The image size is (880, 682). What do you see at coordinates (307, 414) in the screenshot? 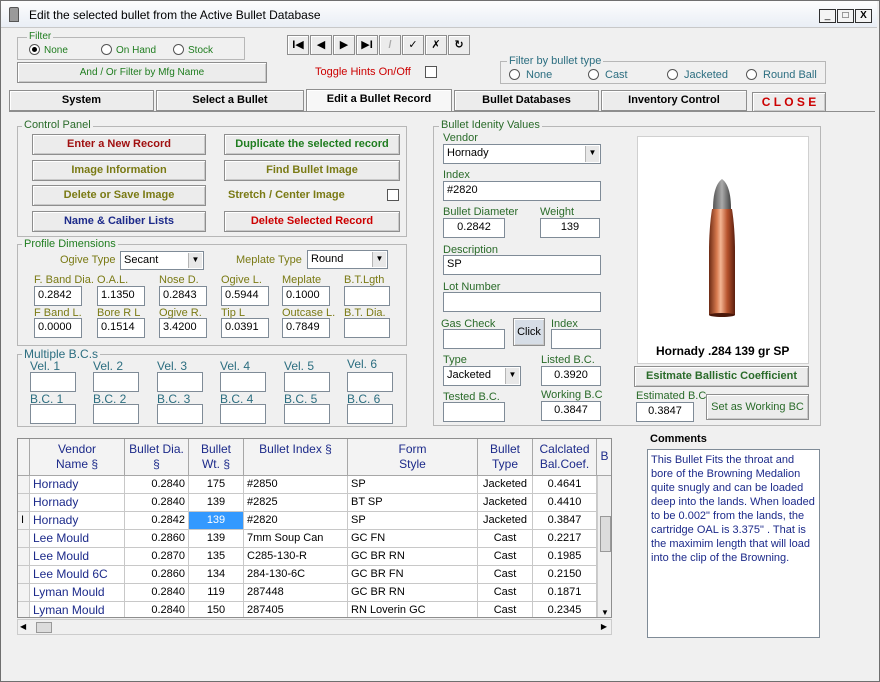
I see `bc-5-field` at bounding box center [307, 414].